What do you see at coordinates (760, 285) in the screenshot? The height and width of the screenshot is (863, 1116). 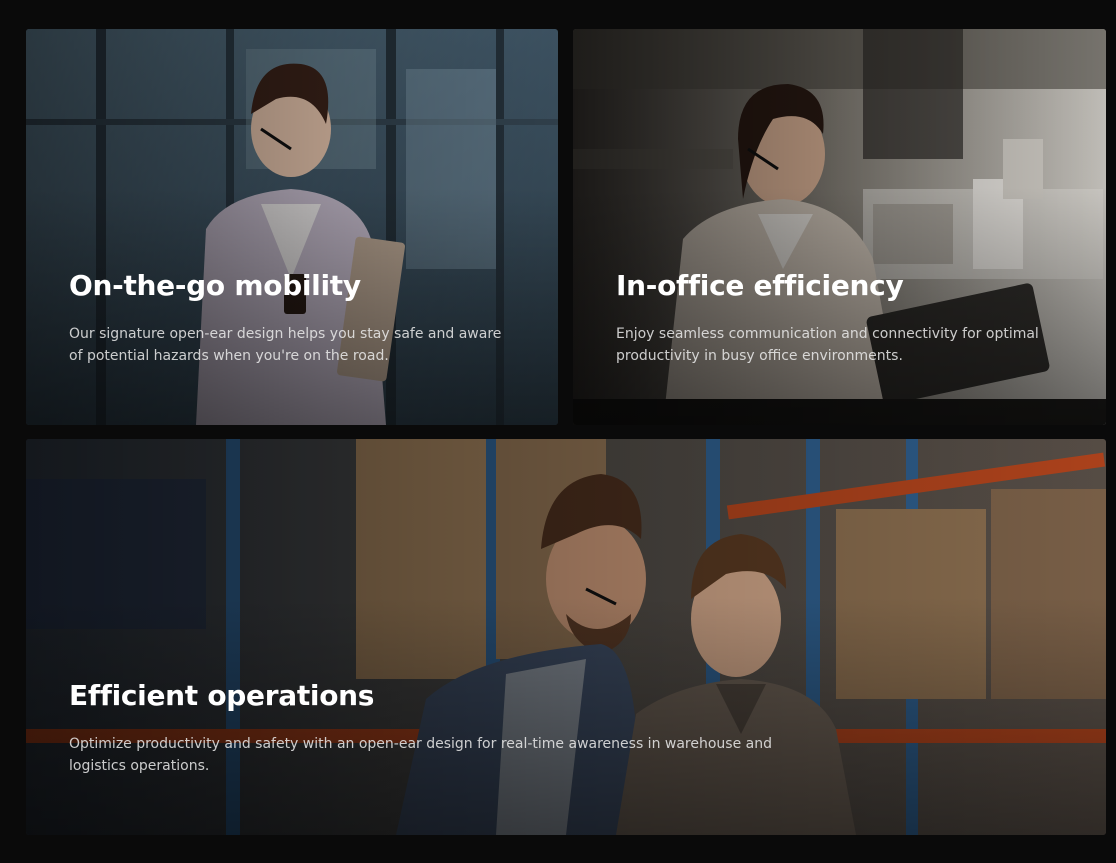 I see `card-title: In-office efficiency` at bounding box center [760, 285].